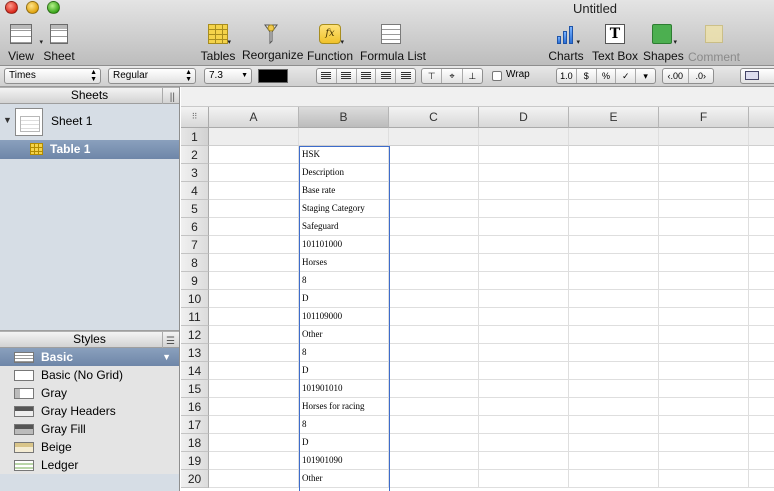 Image resolution: width=774 pixels, height=491 pixels. What do you see at coordinates (344, 389) in the screenshot?
I see `table-cell: 101901010` at bounding box center [344, 389].